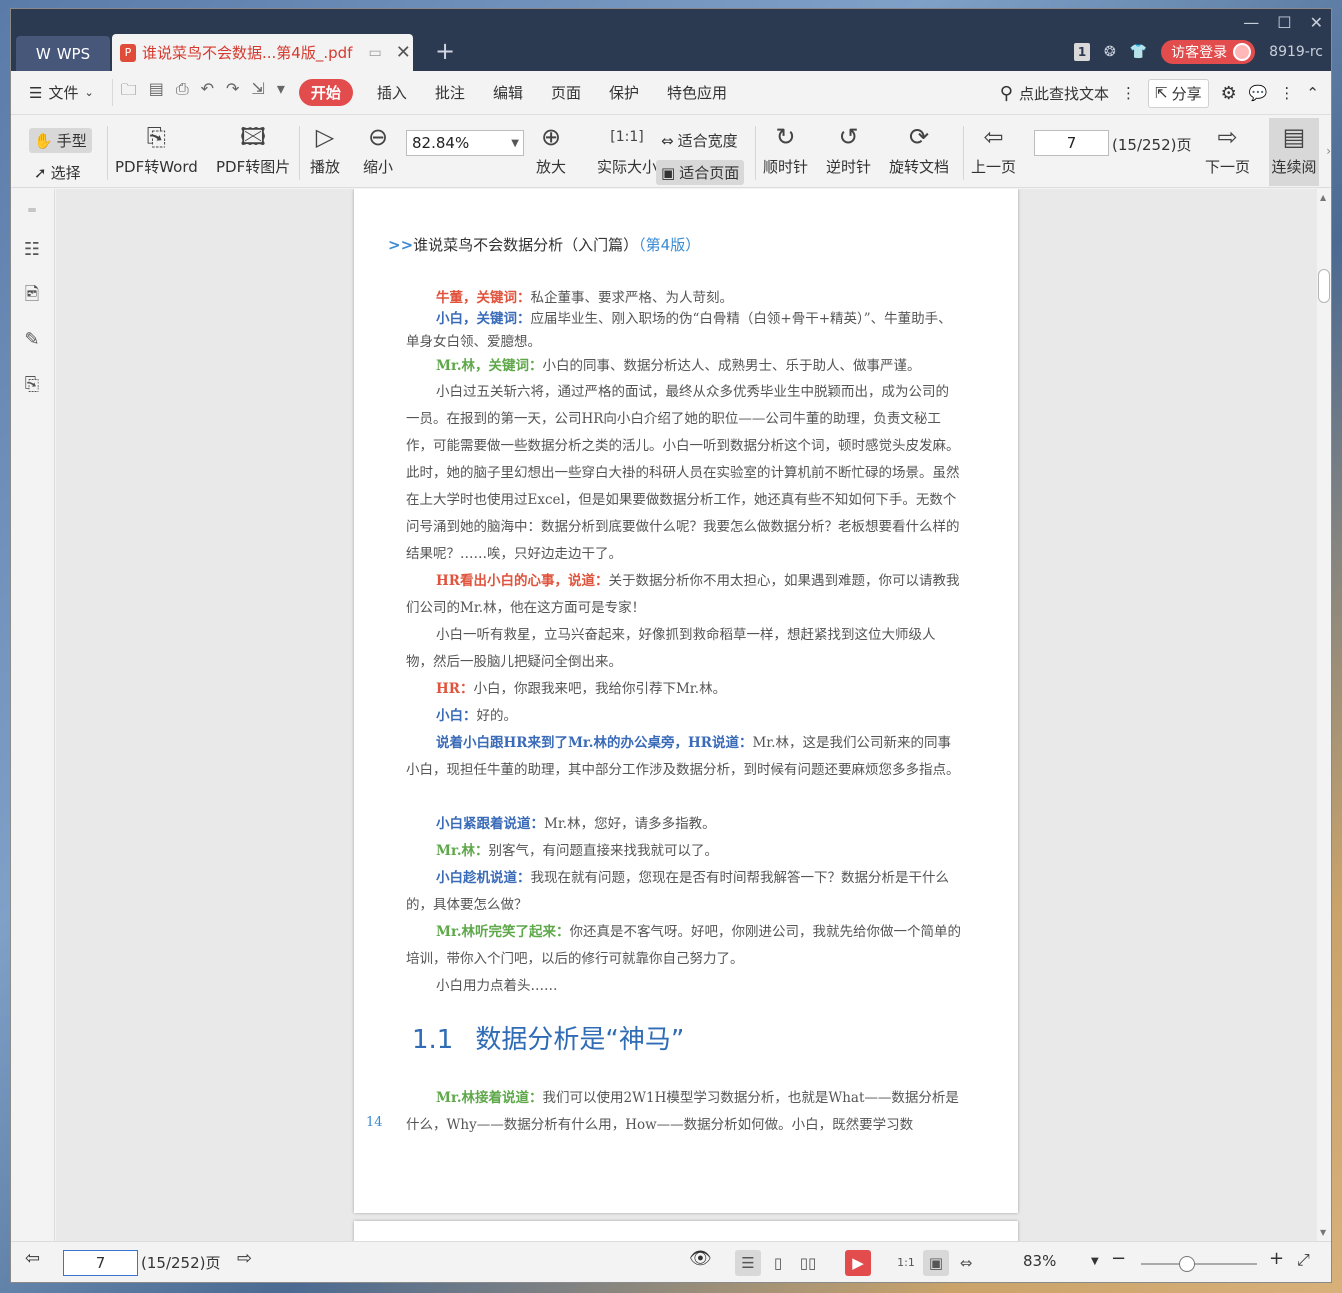 The height and width of the screenshot is (1293, 1342). I want to click on single-page-icon: ▯, so click(778, 1263).